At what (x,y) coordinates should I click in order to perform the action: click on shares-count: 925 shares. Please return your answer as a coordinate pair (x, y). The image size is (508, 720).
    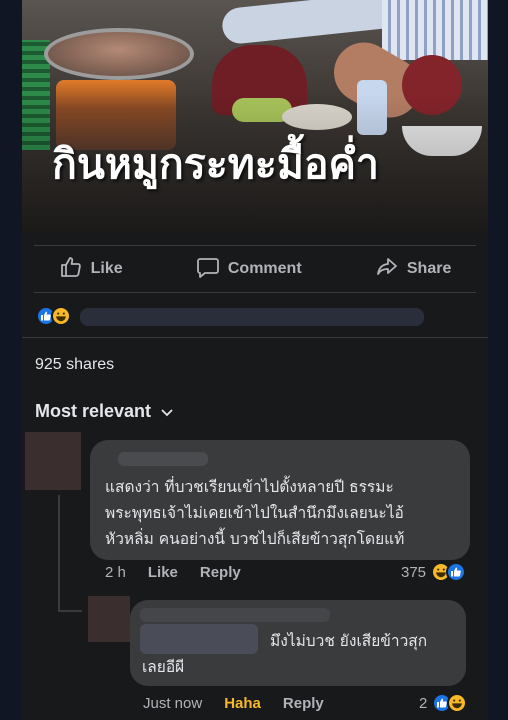
    Looking at the image, I should click on (74, 365).